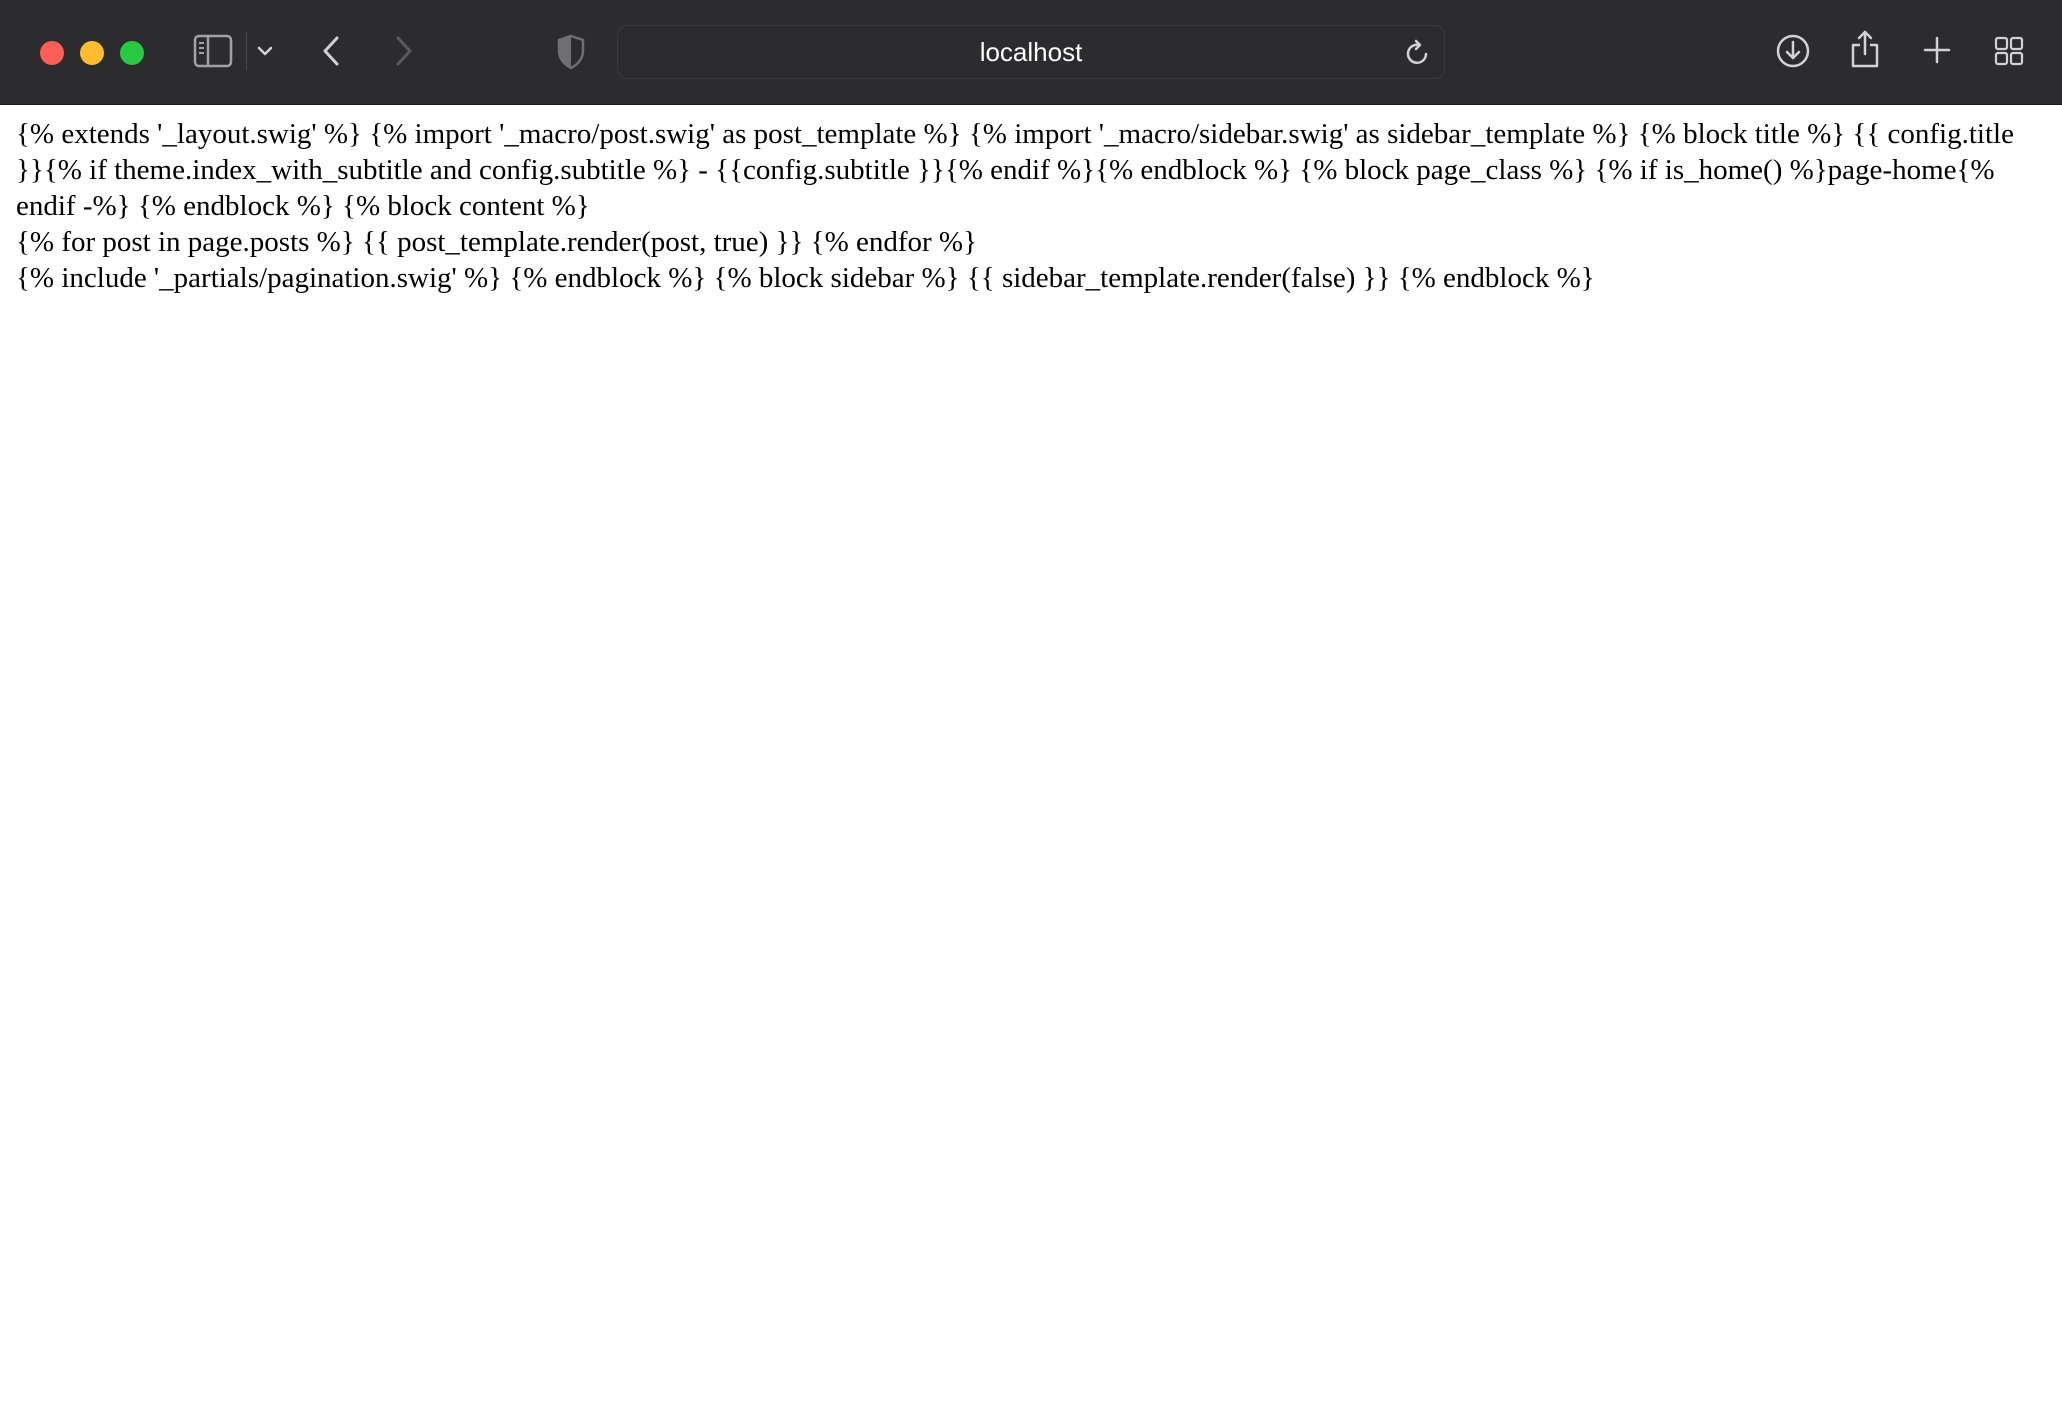 This screenshot has height=1424, width=2062. I want to click on address-text: localhost, so click(1031, 52).